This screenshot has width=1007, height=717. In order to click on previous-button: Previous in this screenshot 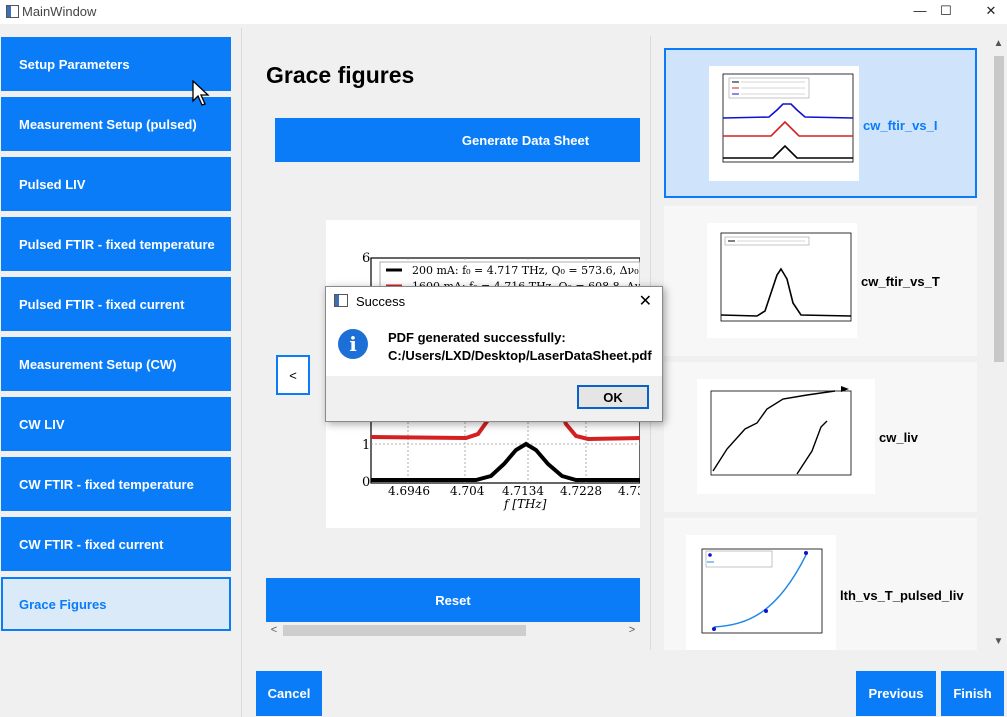, I will do `click(896, 693)`.